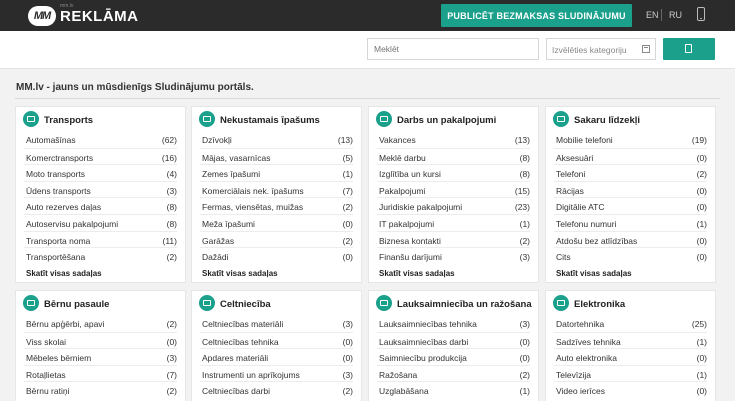 The height and width of the screenshot is (401, 735). What do you see at coordinates (406, 224) in the screenshot?
I see `subcategory-name: IT pakalpojumi` at bounding box center [406, 224].